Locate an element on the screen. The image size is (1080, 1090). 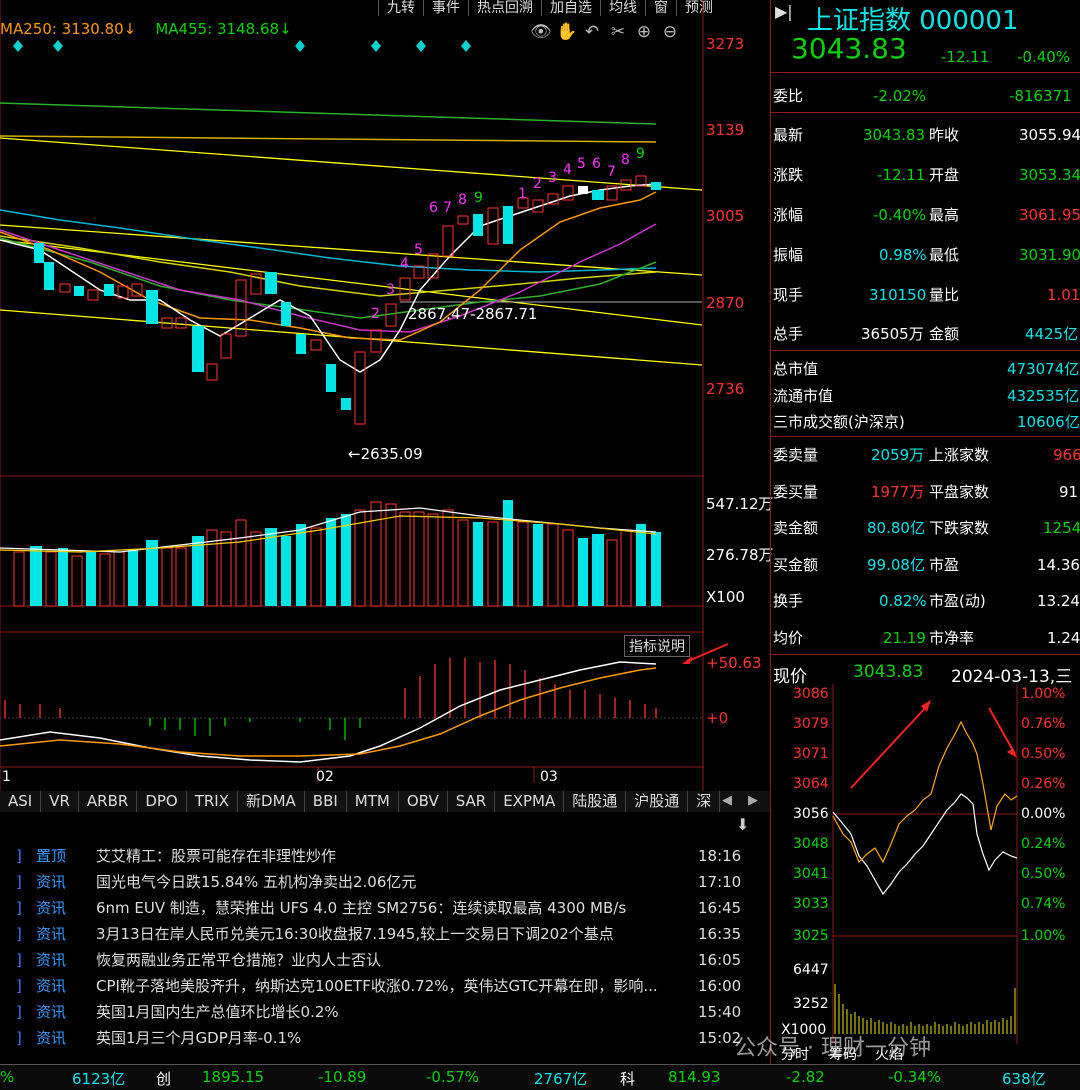
value-latest: 3043.83 is located at coordinates (894, 135).